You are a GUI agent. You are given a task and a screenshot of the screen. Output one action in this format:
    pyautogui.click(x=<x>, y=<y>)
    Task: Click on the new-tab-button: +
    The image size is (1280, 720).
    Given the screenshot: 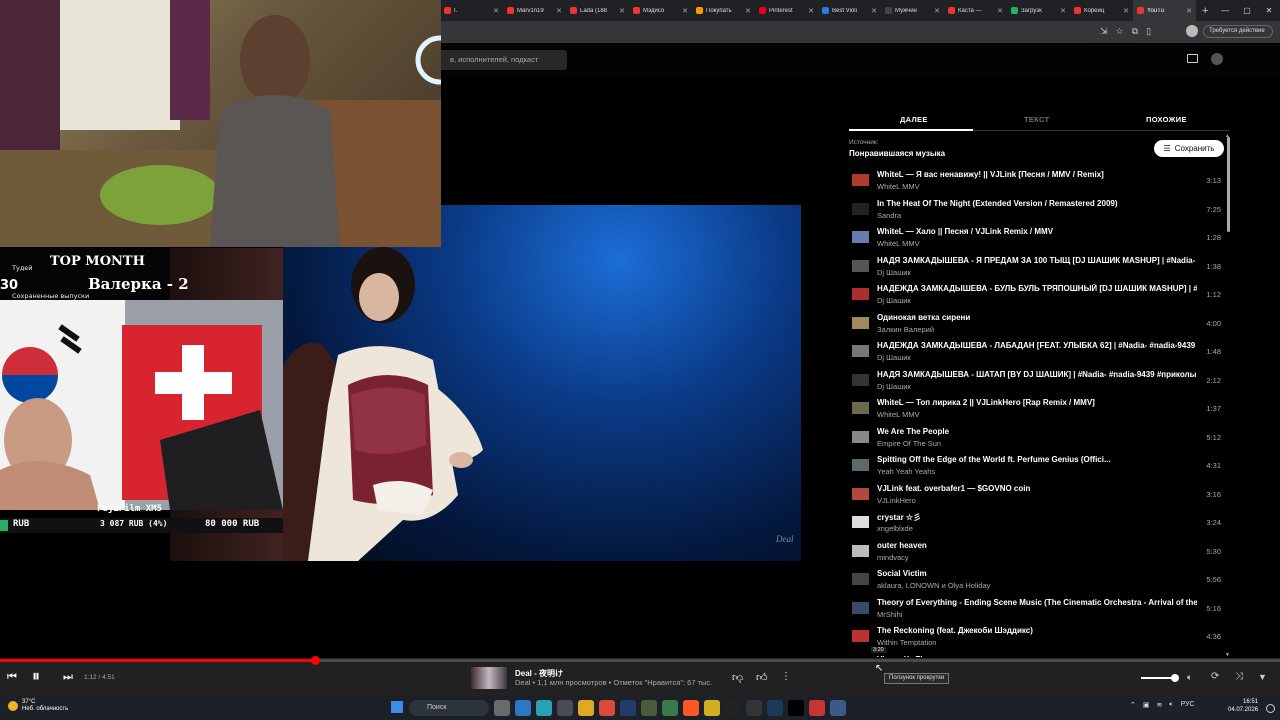 What is the action you would take?
    pyautogui.click(x=1205, y=11)
    